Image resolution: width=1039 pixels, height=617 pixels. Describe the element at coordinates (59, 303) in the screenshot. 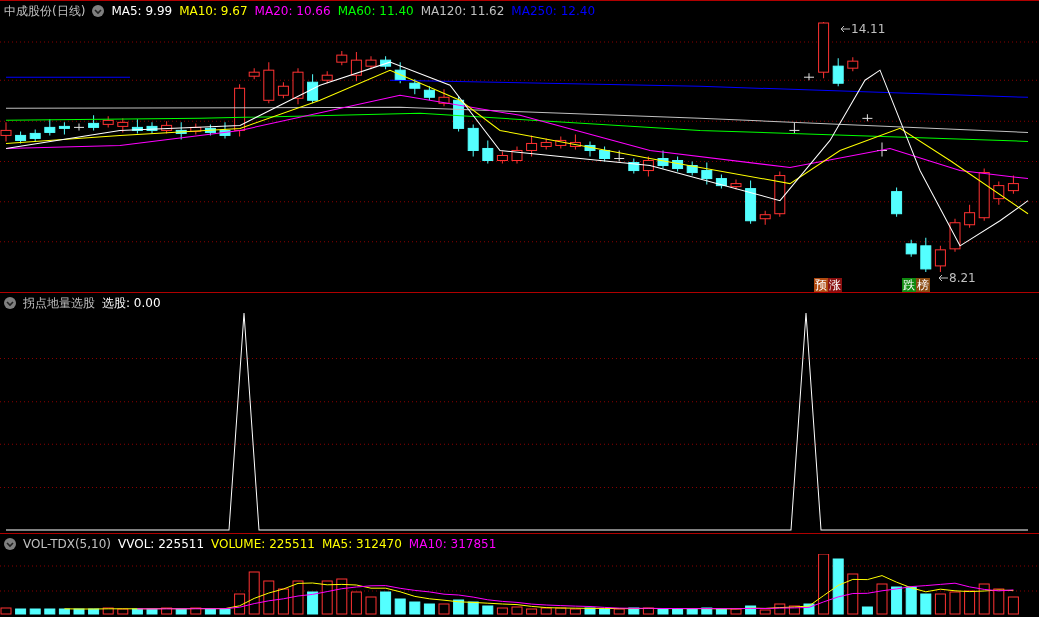

I see `panel-title: 拐点地量选股` at that location.